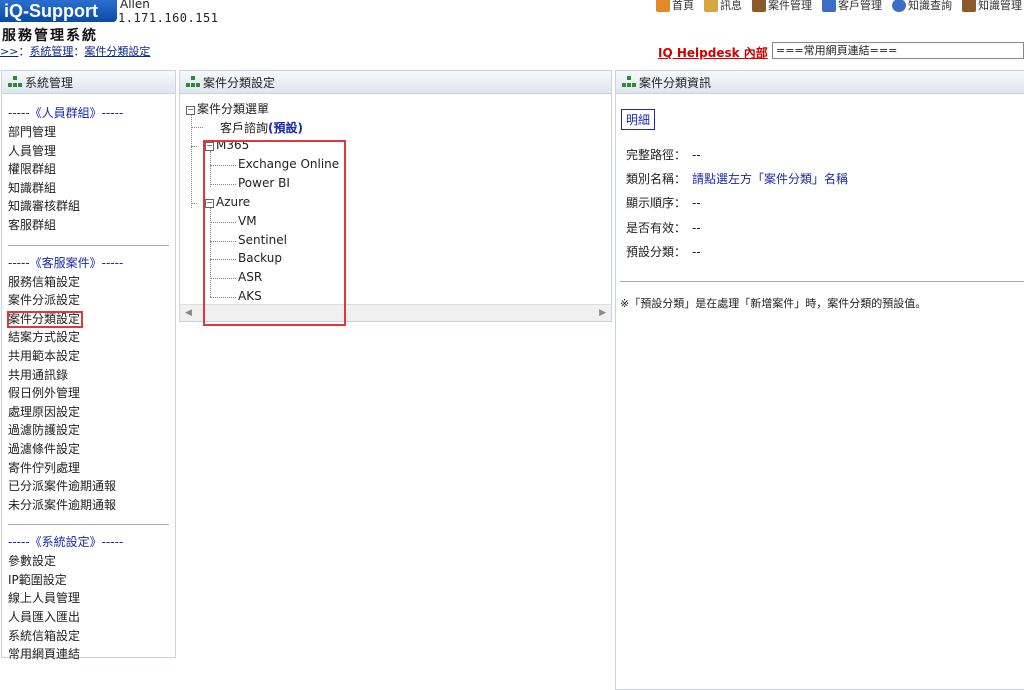 The width and height of the screenshot is (1024, 690). I want to click on right-panel-header: 案件分類資訊, so click(820, 82).